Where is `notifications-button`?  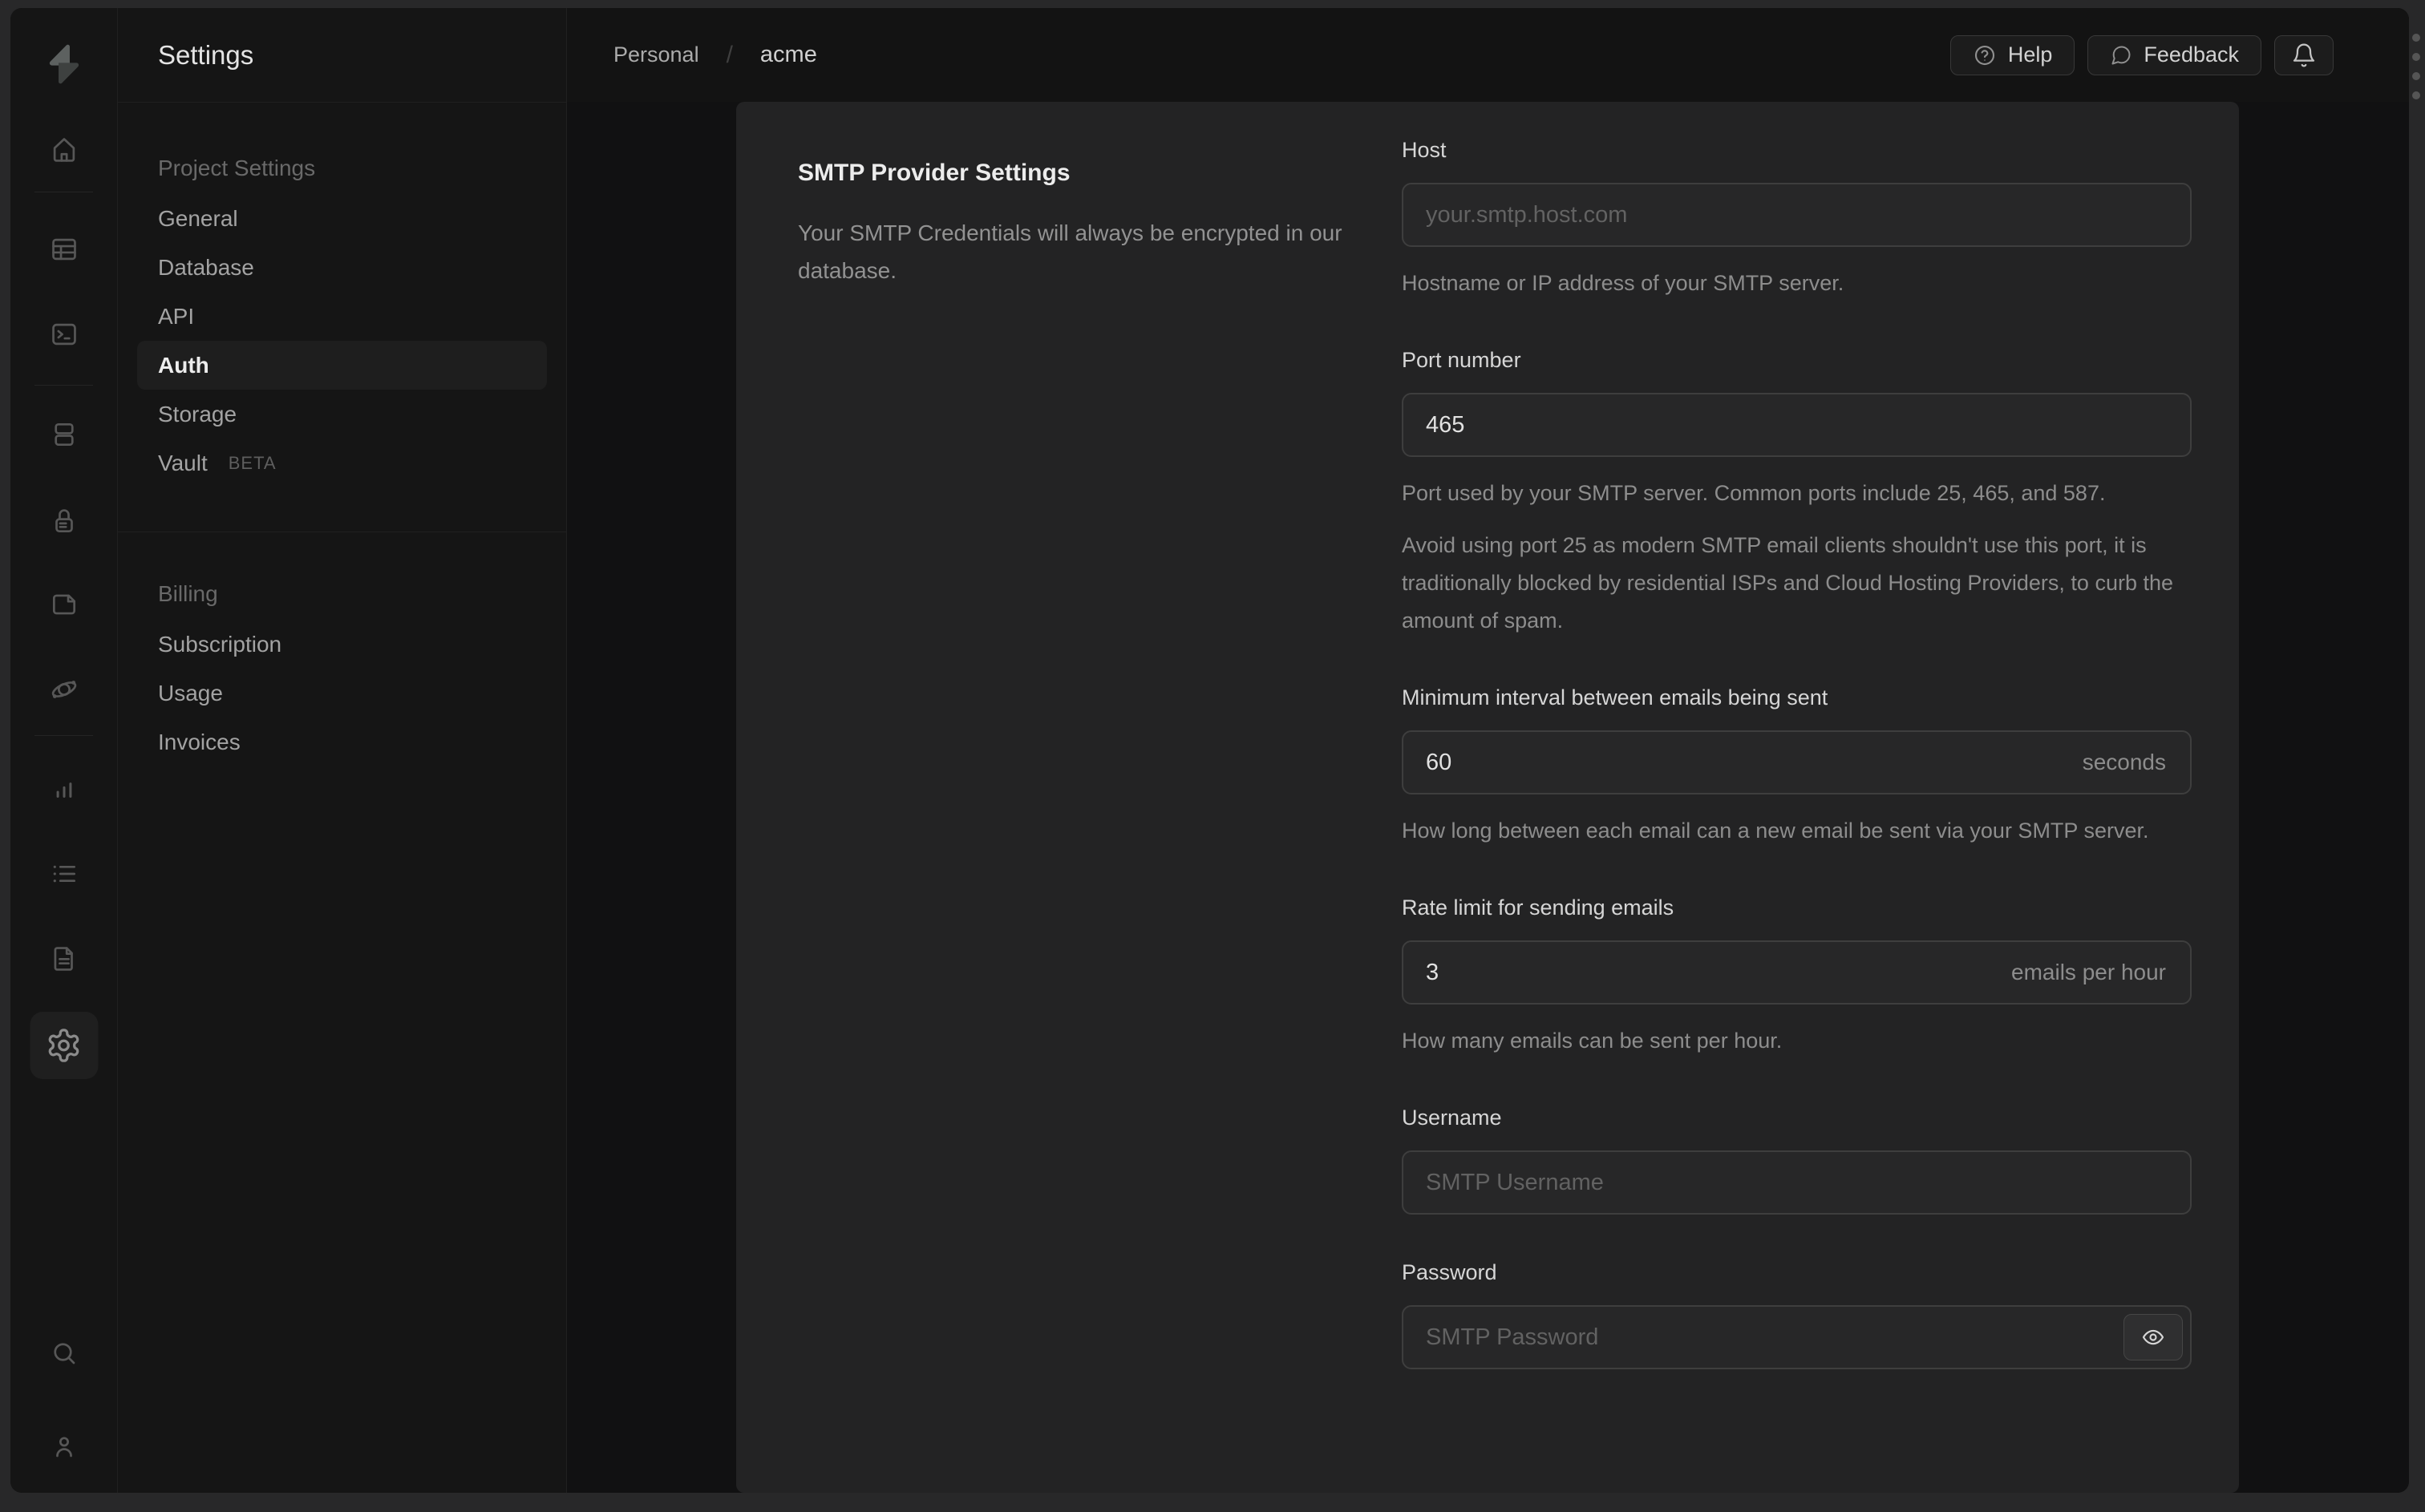
notifications-button is located at coordinates (2304, 55).